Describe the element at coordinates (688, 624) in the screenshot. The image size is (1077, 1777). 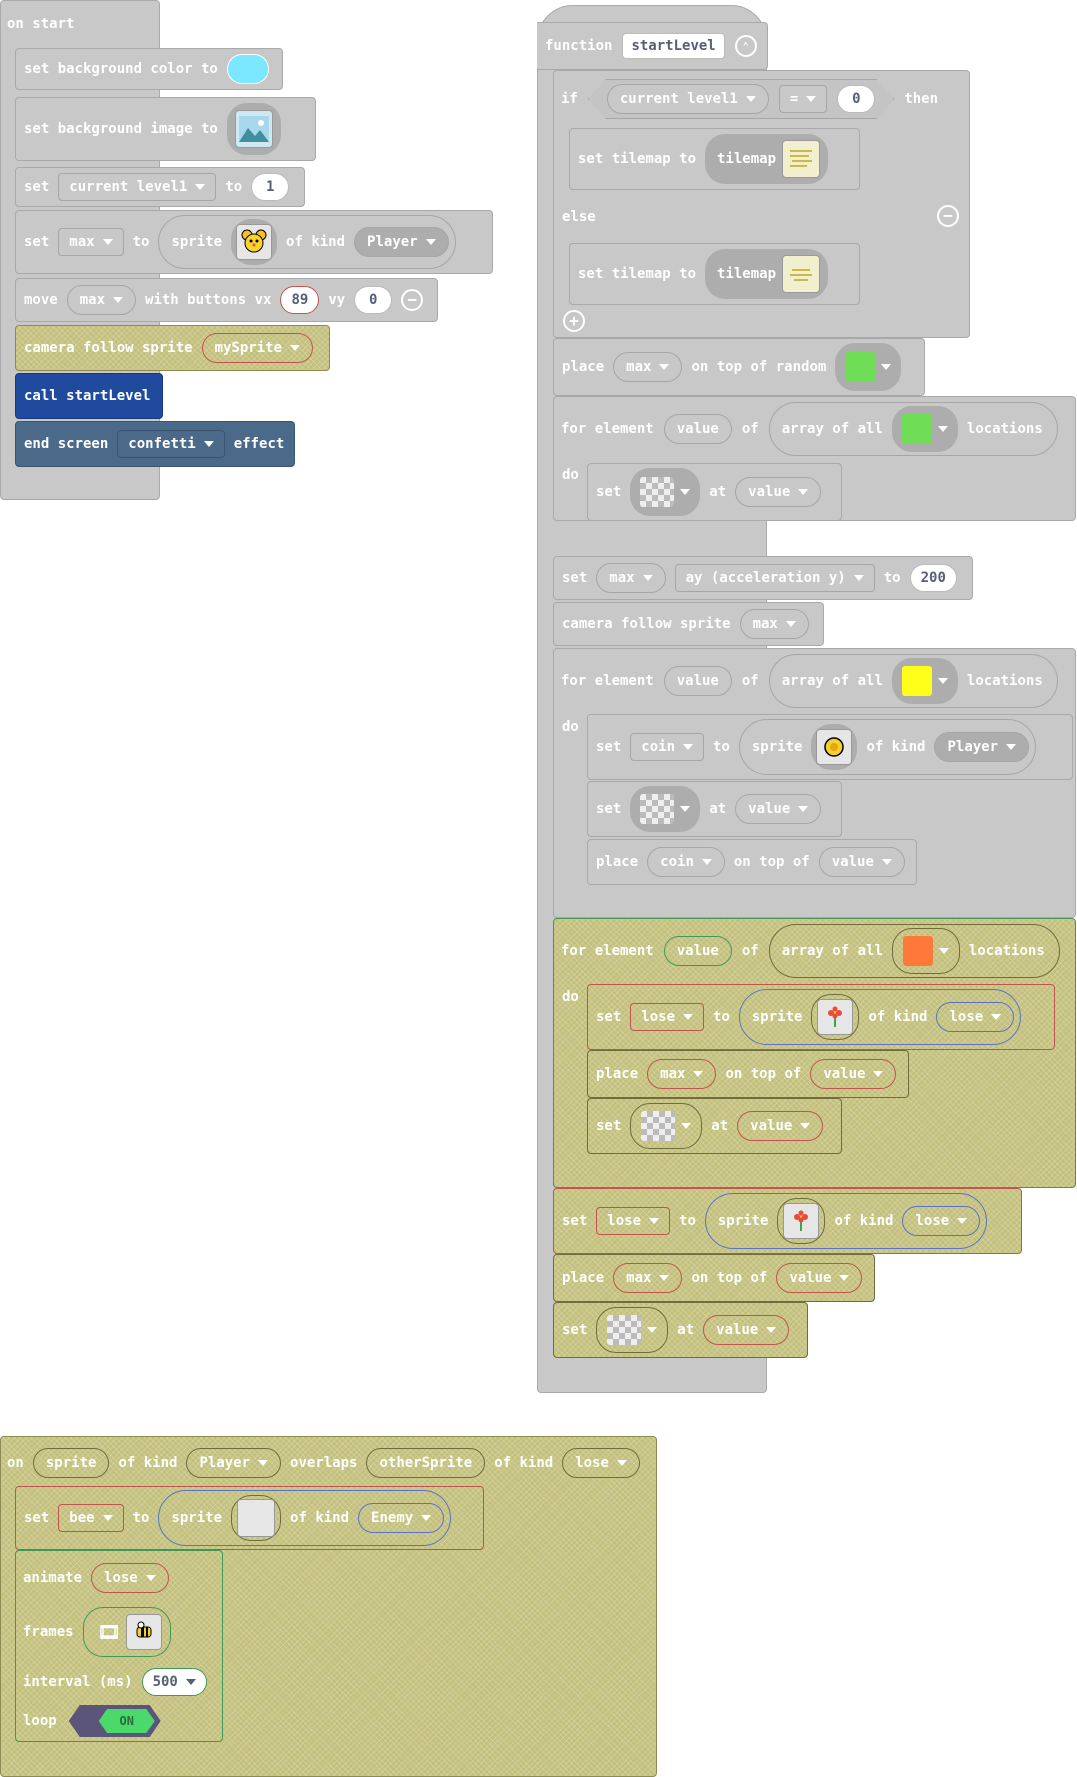
I see `camera-follow-max-block: camera follow sprite max` at that location.